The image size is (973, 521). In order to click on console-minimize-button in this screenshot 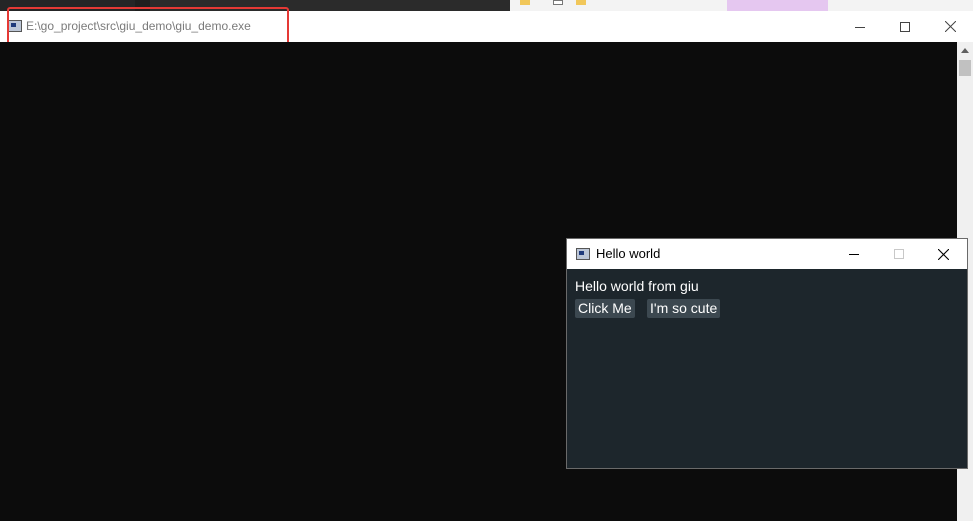, I will do `click(860, 26)`.